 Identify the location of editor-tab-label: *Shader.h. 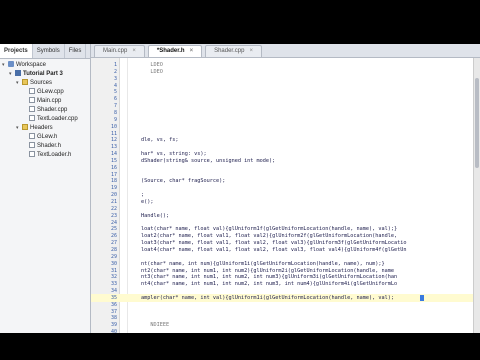
(170, 51).